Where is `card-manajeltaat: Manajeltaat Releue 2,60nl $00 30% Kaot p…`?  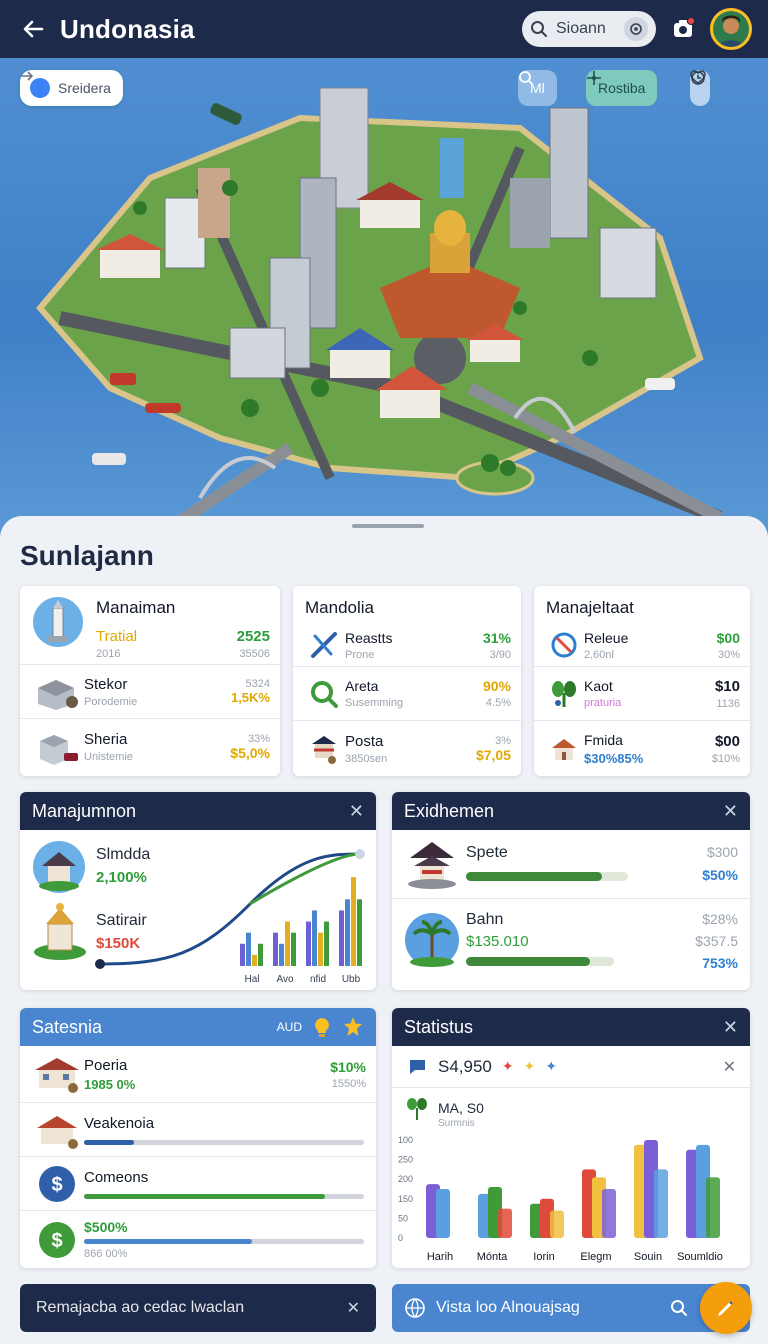 card-manajeltaat: Manajeltaat Releue 2,60nl $00 30% Kaot p… is located at coordinates (642, 681).